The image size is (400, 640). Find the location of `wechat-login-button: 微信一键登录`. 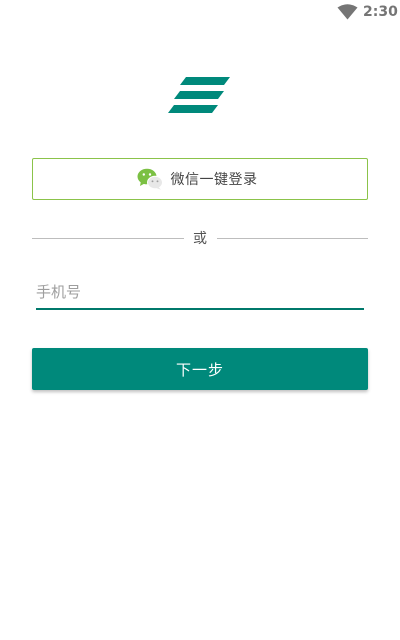

wechat-login-button: 微信一键登录 is located at coordinates (200, 179).